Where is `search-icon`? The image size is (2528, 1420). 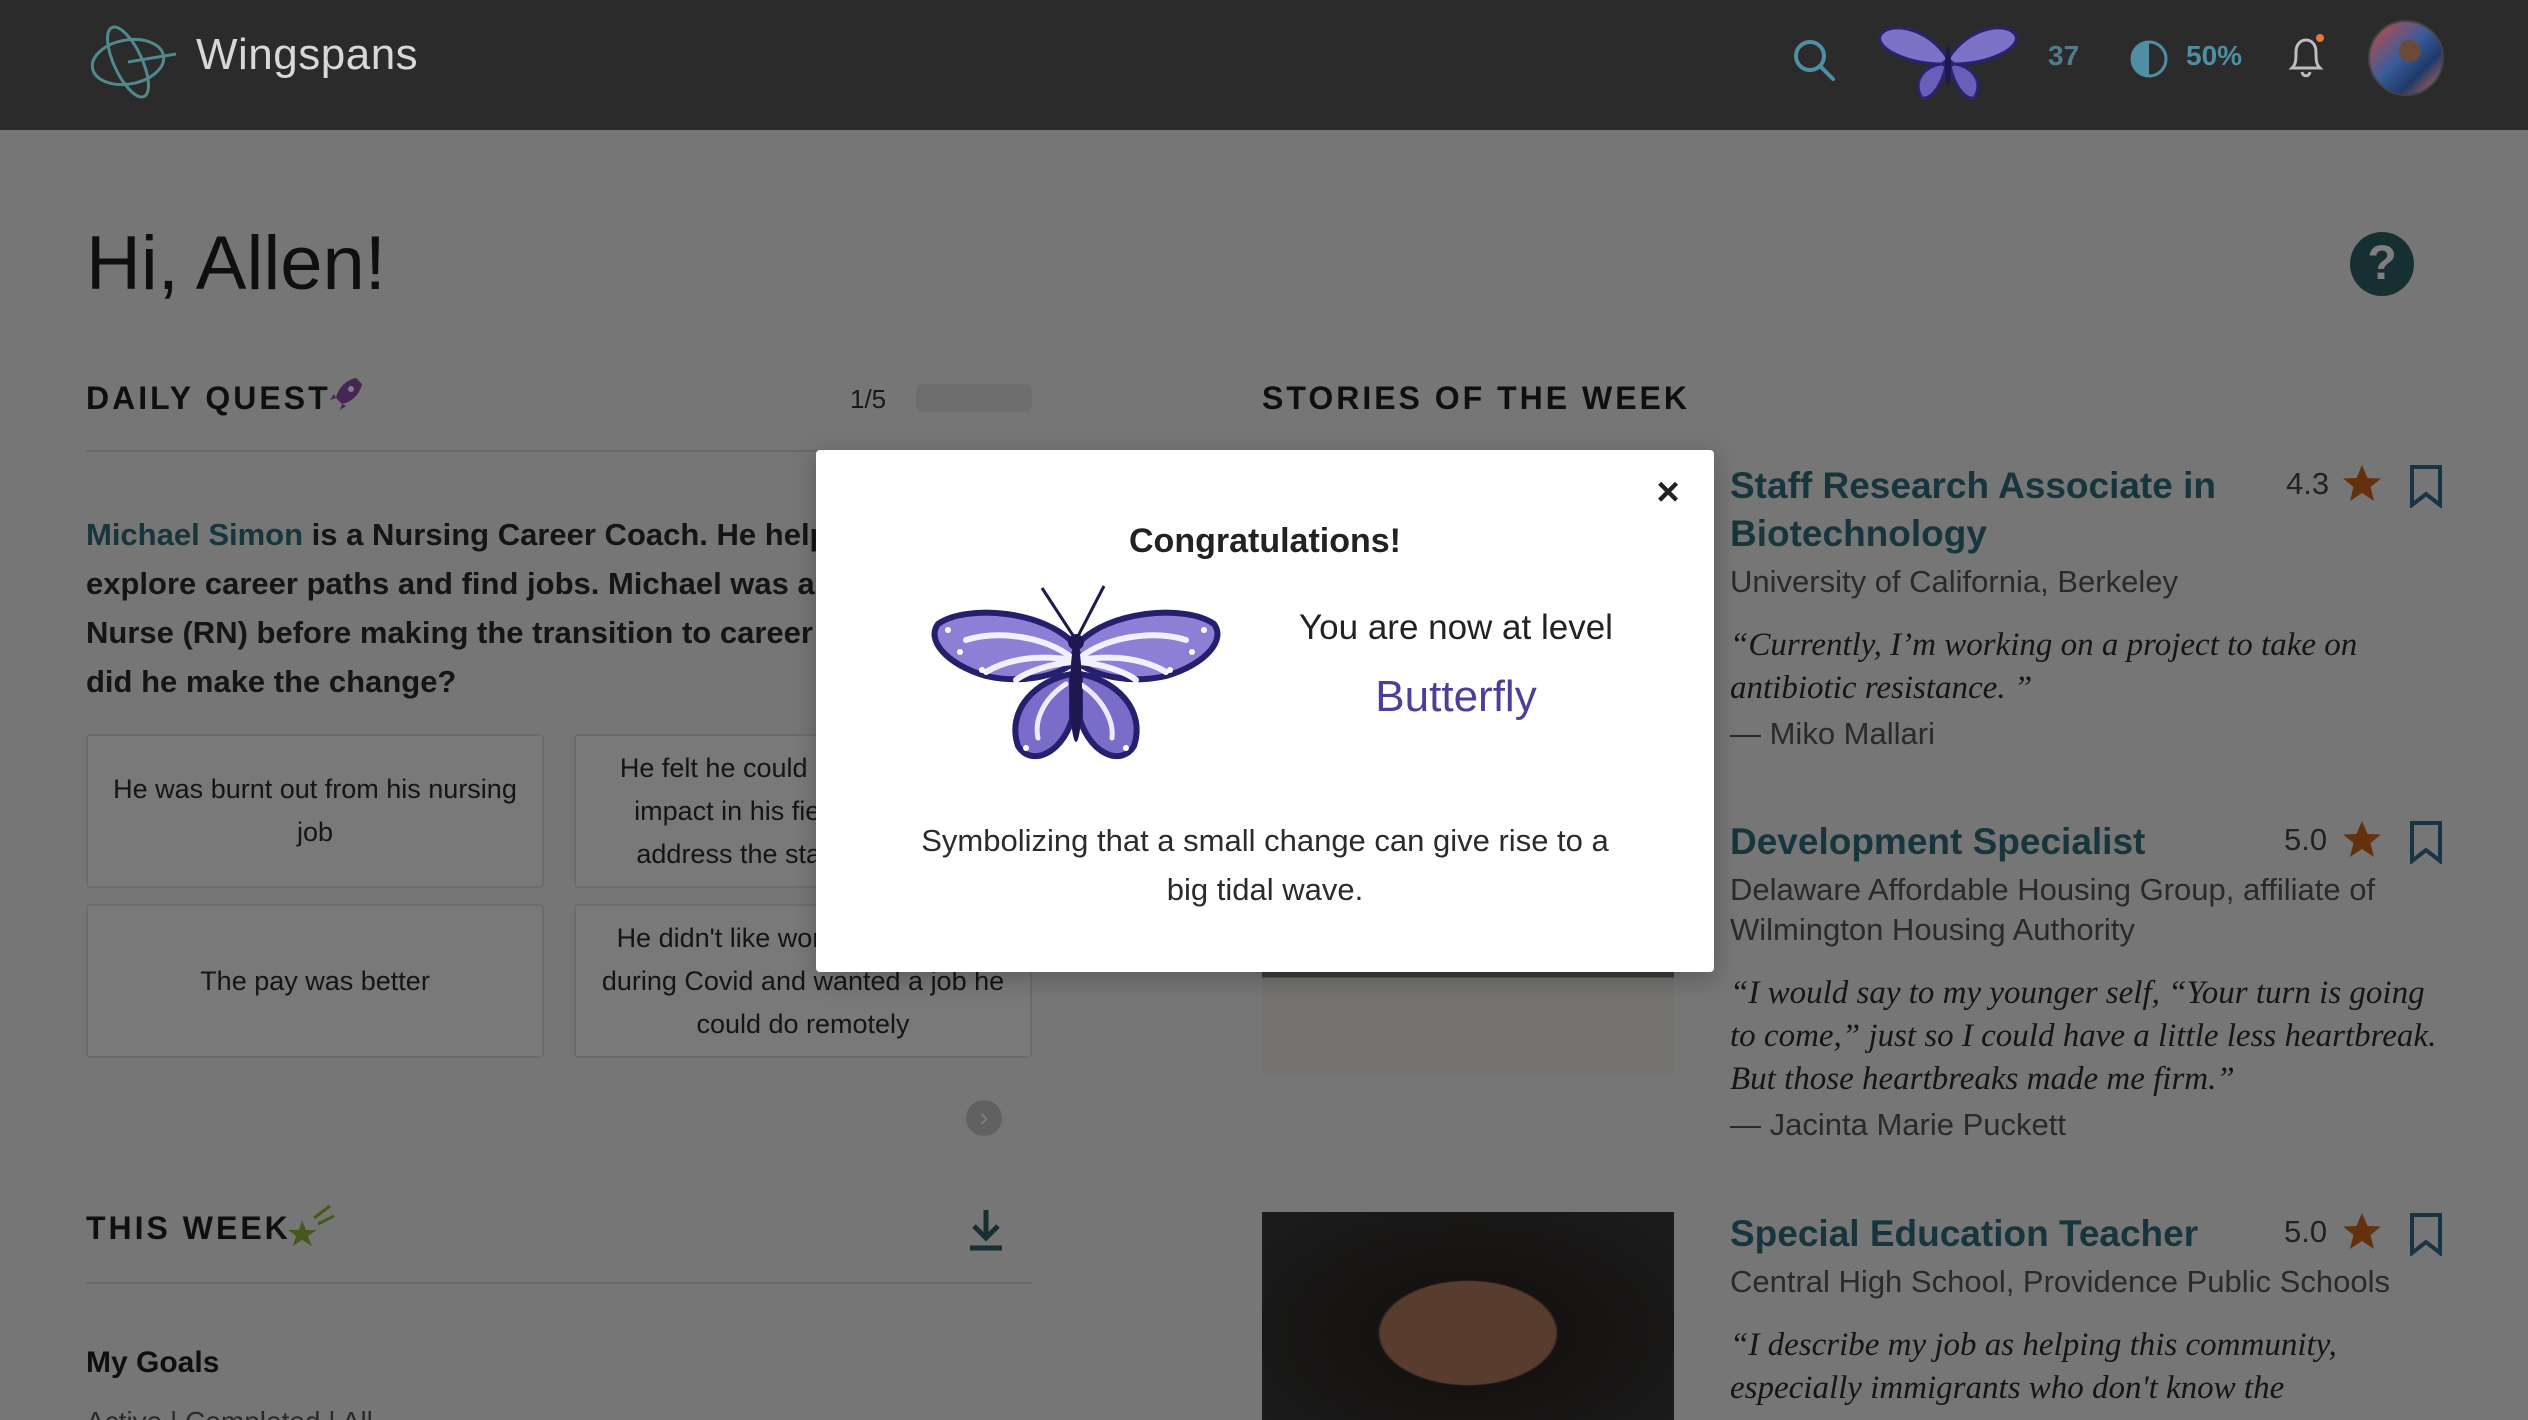 search-icon is located at coordinates (1814, 60).